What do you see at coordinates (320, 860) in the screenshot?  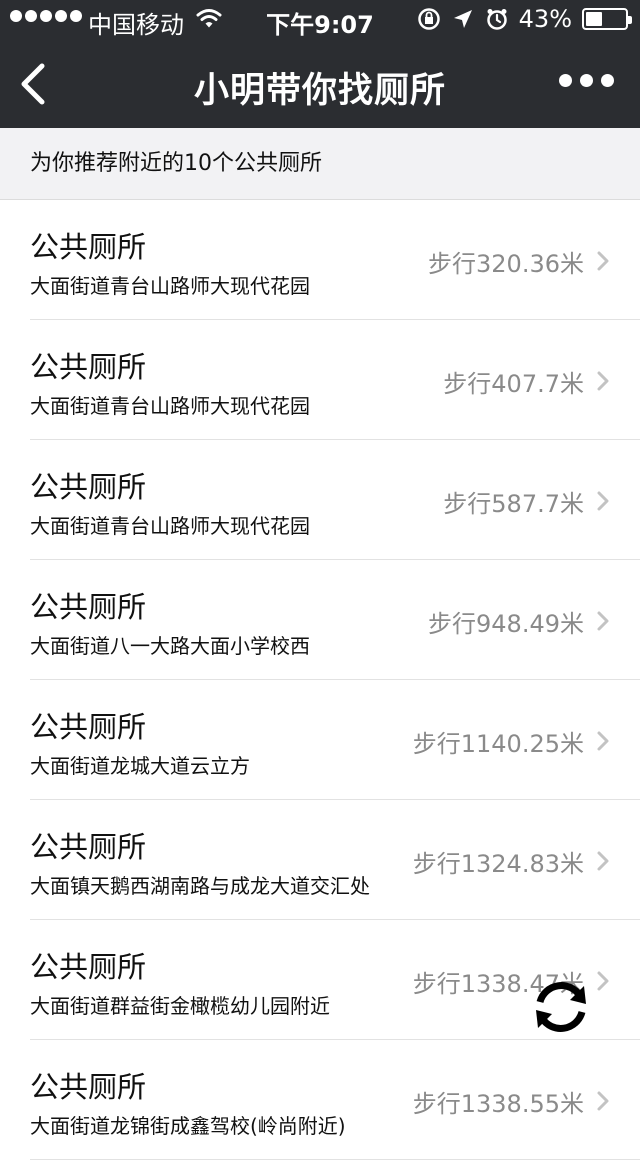 I see `list-item: 公共厕所大面镇天鹅西湖南路与成龙大道交汇处 步行1324.83米` at bounding box center [320, 860].